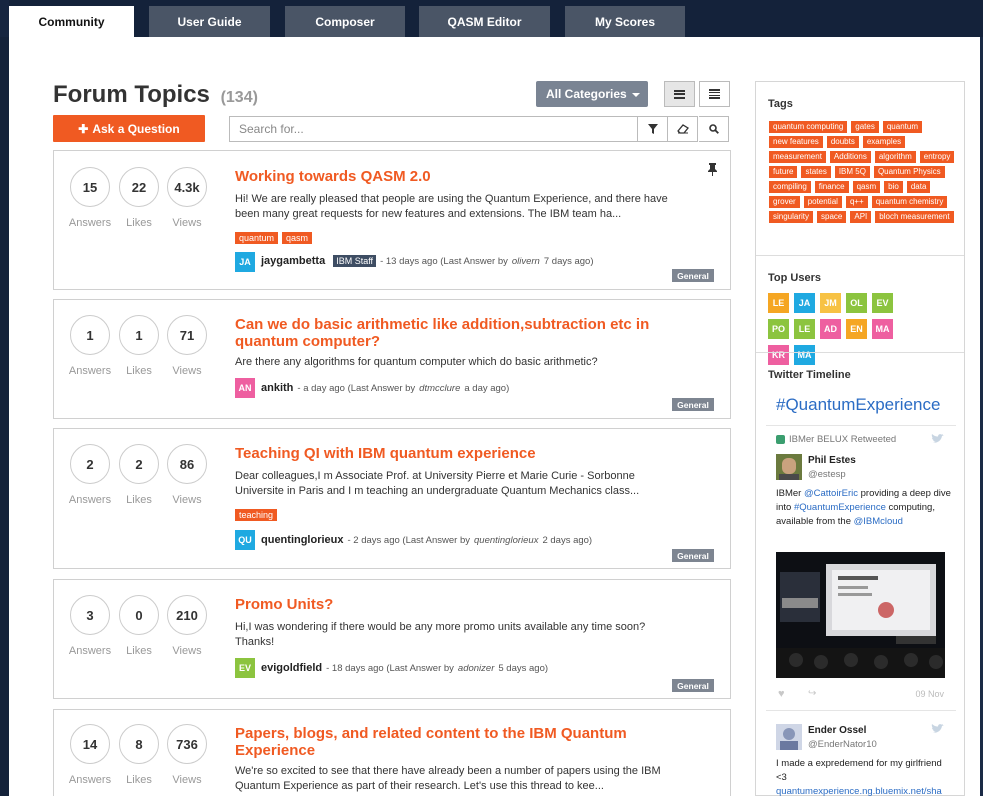 The image size is (983, 796). Describe the element at coordinates (245, 540) in the screenshot. I see `avatar: QU` at that location.